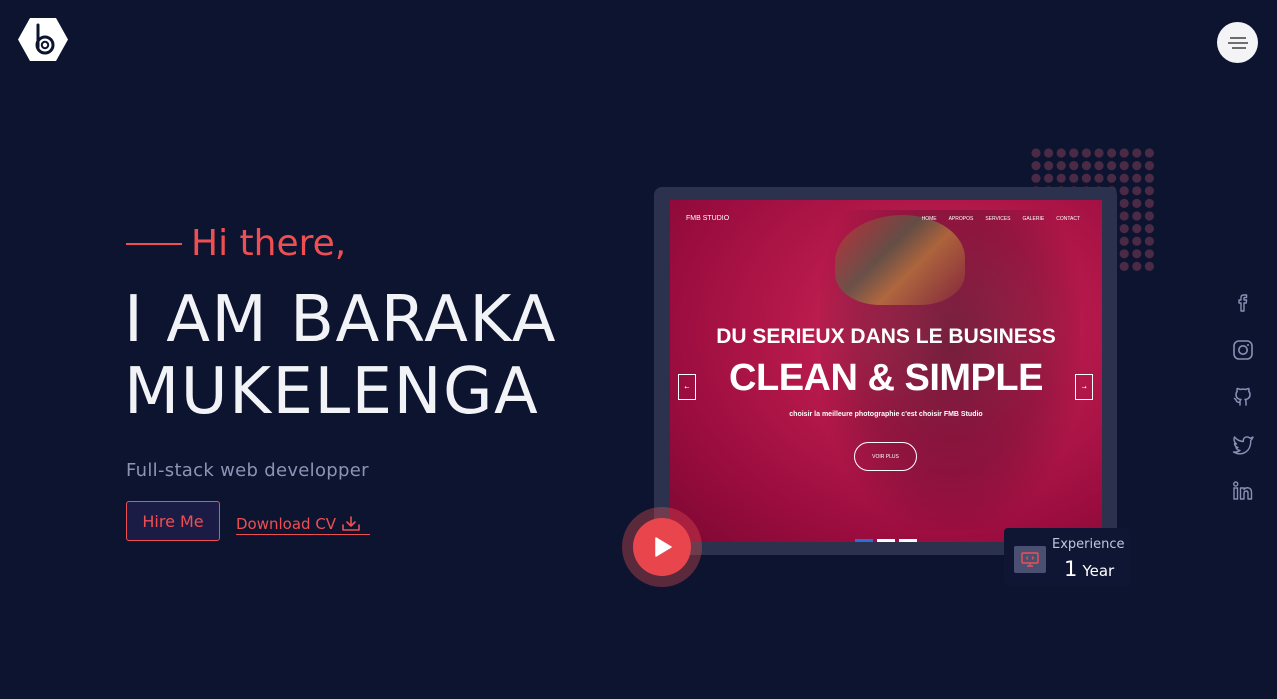  Describe the element at coordinates (351, 523) in the screenshot. I see `download-icon` at that location.